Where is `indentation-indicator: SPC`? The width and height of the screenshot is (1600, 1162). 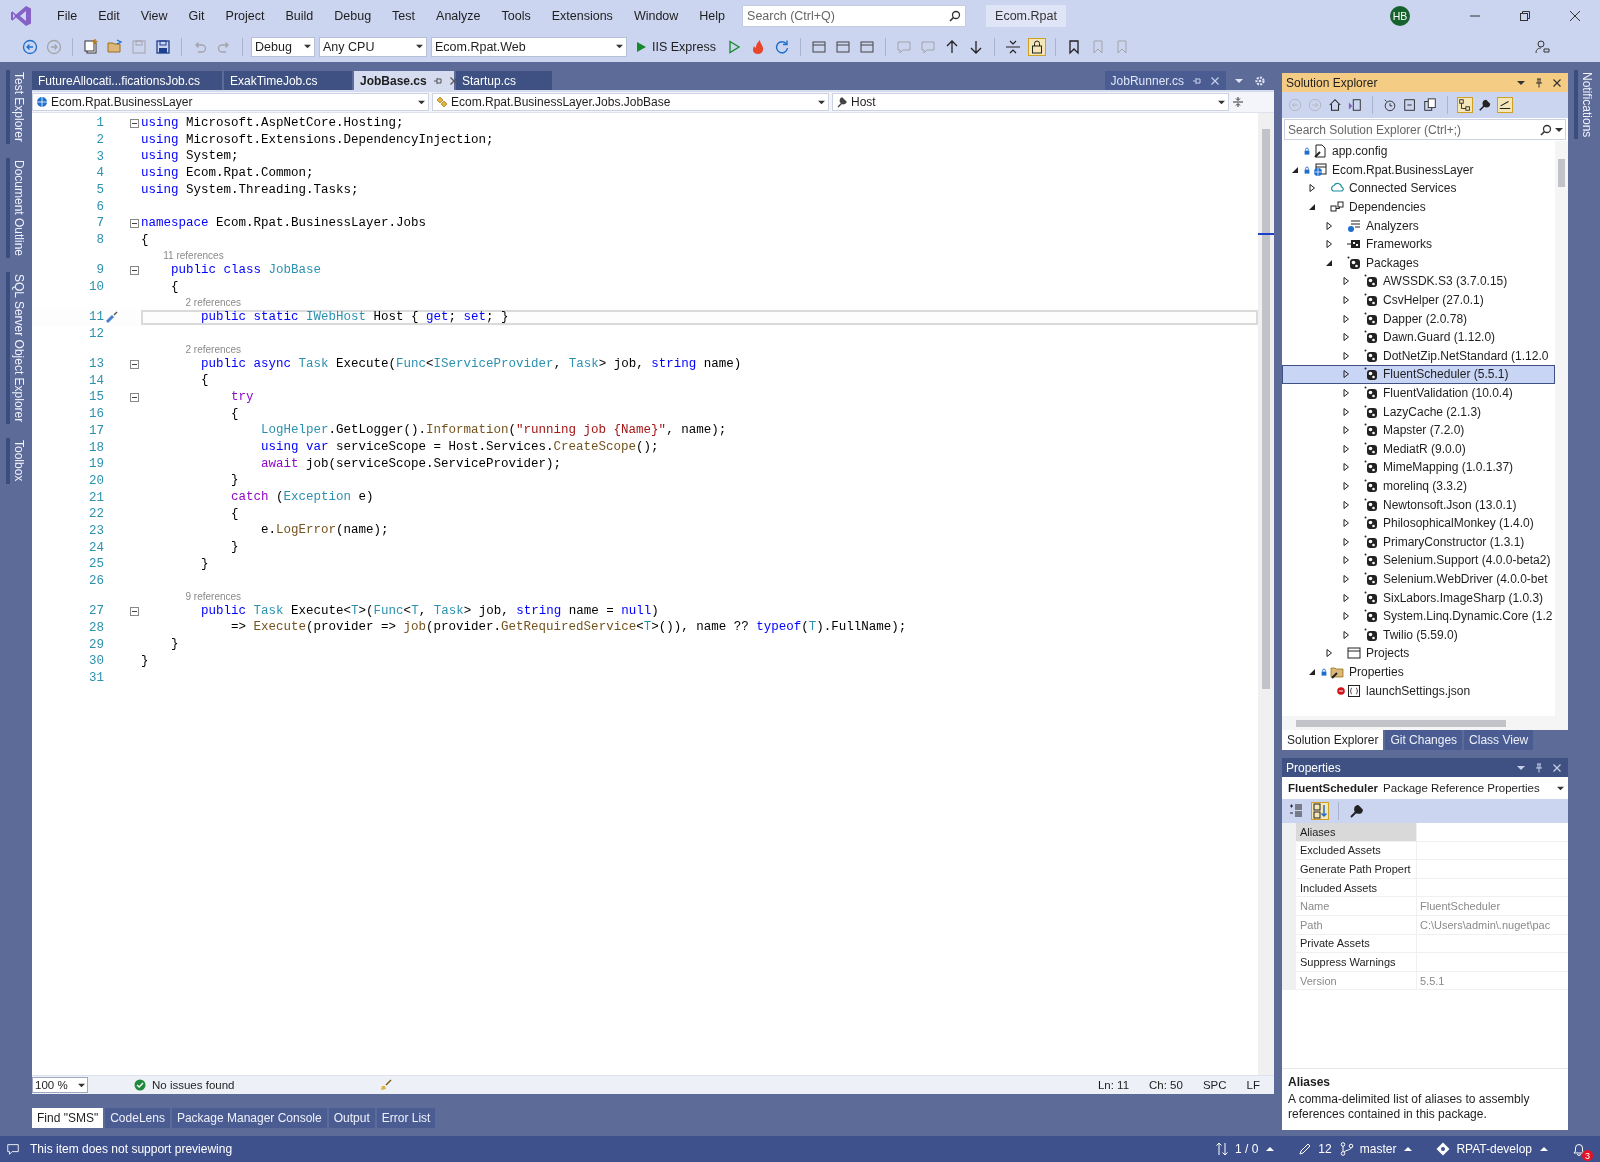 indentation-indicator: SPC is located at coordinates (1214, 1085).